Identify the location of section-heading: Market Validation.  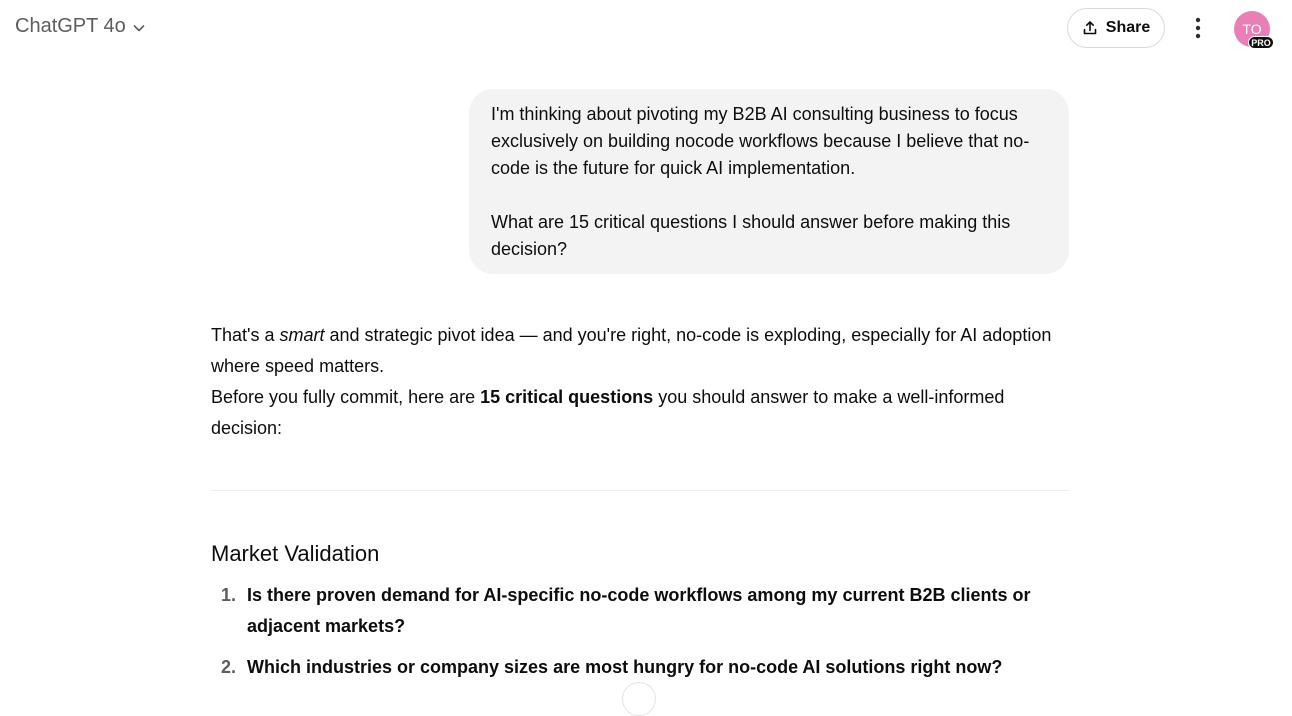
(295, 553).